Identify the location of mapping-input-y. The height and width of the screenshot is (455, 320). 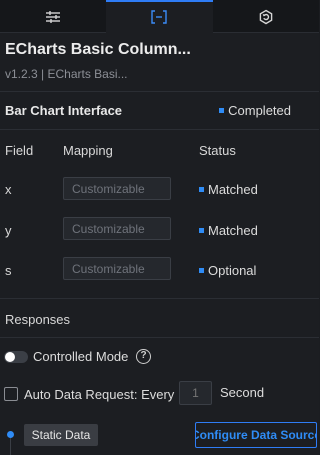
(117, 228).